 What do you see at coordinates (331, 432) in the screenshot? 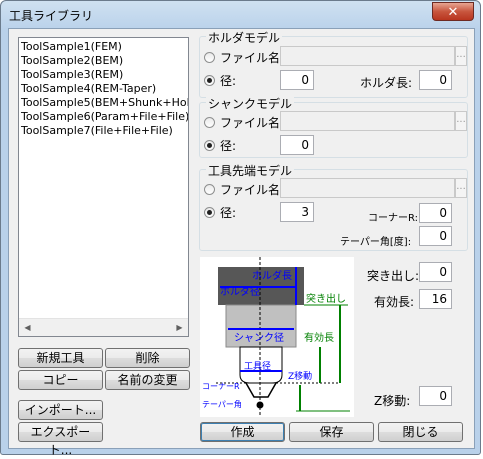
I see `save-button: 保存` at bounding box center [331, 432].